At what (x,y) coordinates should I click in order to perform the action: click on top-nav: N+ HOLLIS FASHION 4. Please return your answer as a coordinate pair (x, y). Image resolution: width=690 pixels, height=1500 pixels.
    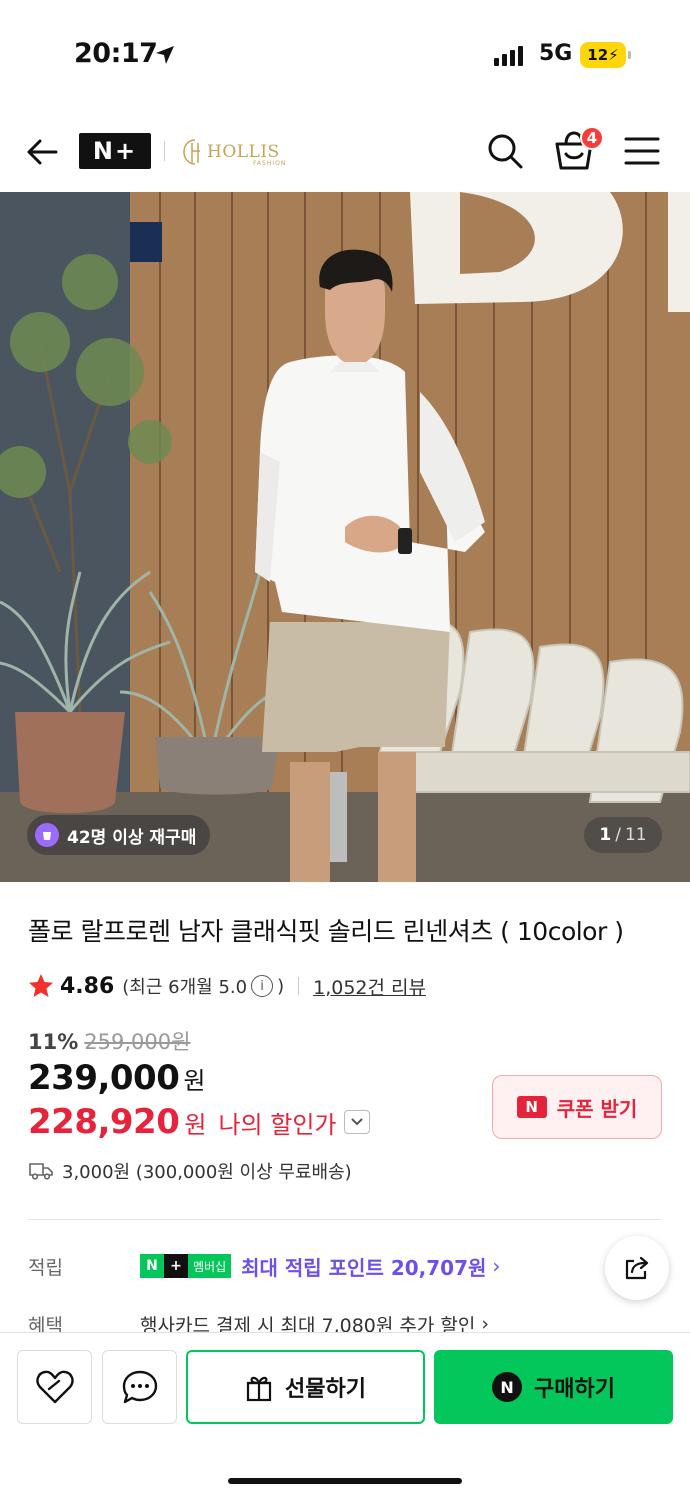
    Looking at the image, I should click on (345, 151).